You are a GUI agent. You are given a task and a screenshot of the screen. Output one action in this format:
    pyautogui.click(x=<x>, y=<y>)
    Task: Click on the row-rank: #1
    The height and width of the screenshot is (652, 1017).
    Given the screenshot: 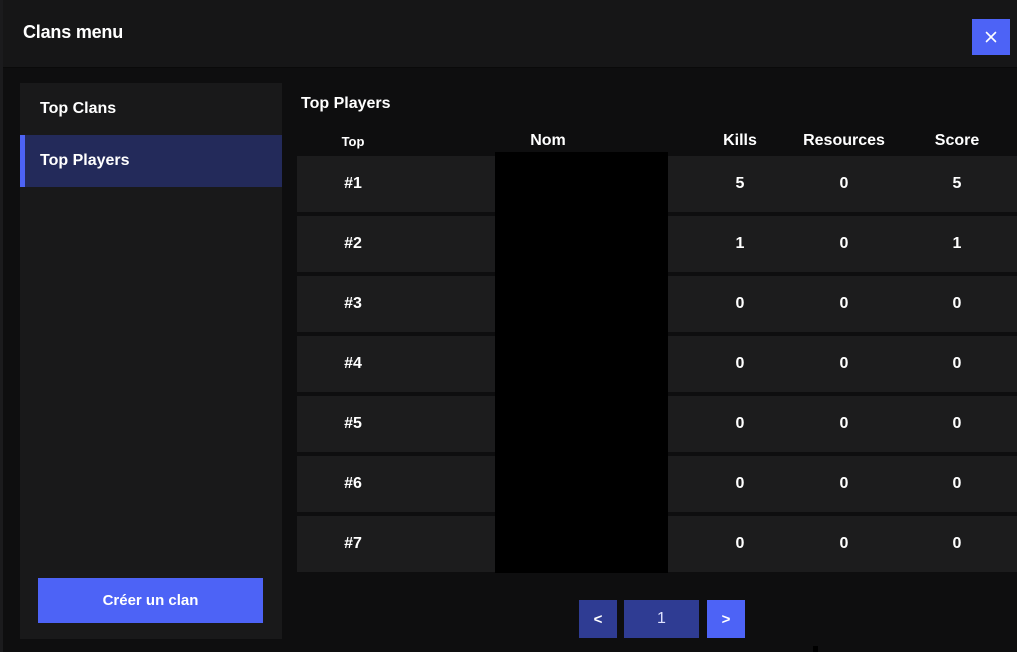 What is the action you would take?
    pyautogui.click(x=353, y=183)
    